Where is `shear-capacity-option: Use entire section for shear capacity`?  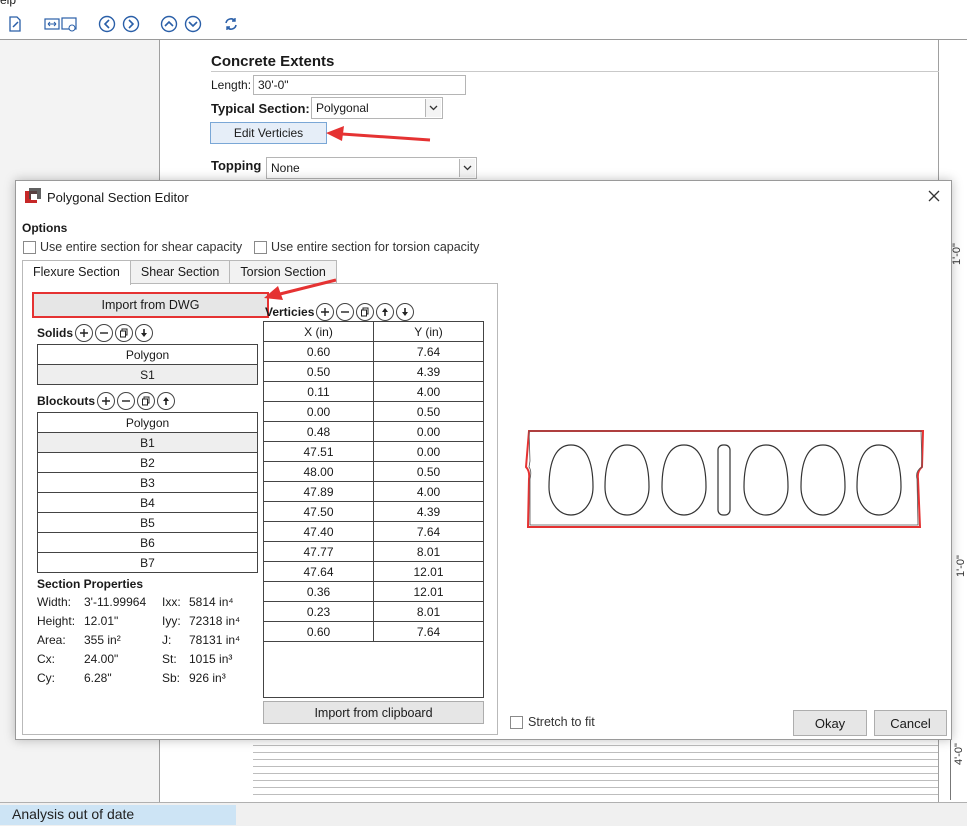 shear-capacity-option: Use entire section for shear capacity is located at coordinates (132, 247).